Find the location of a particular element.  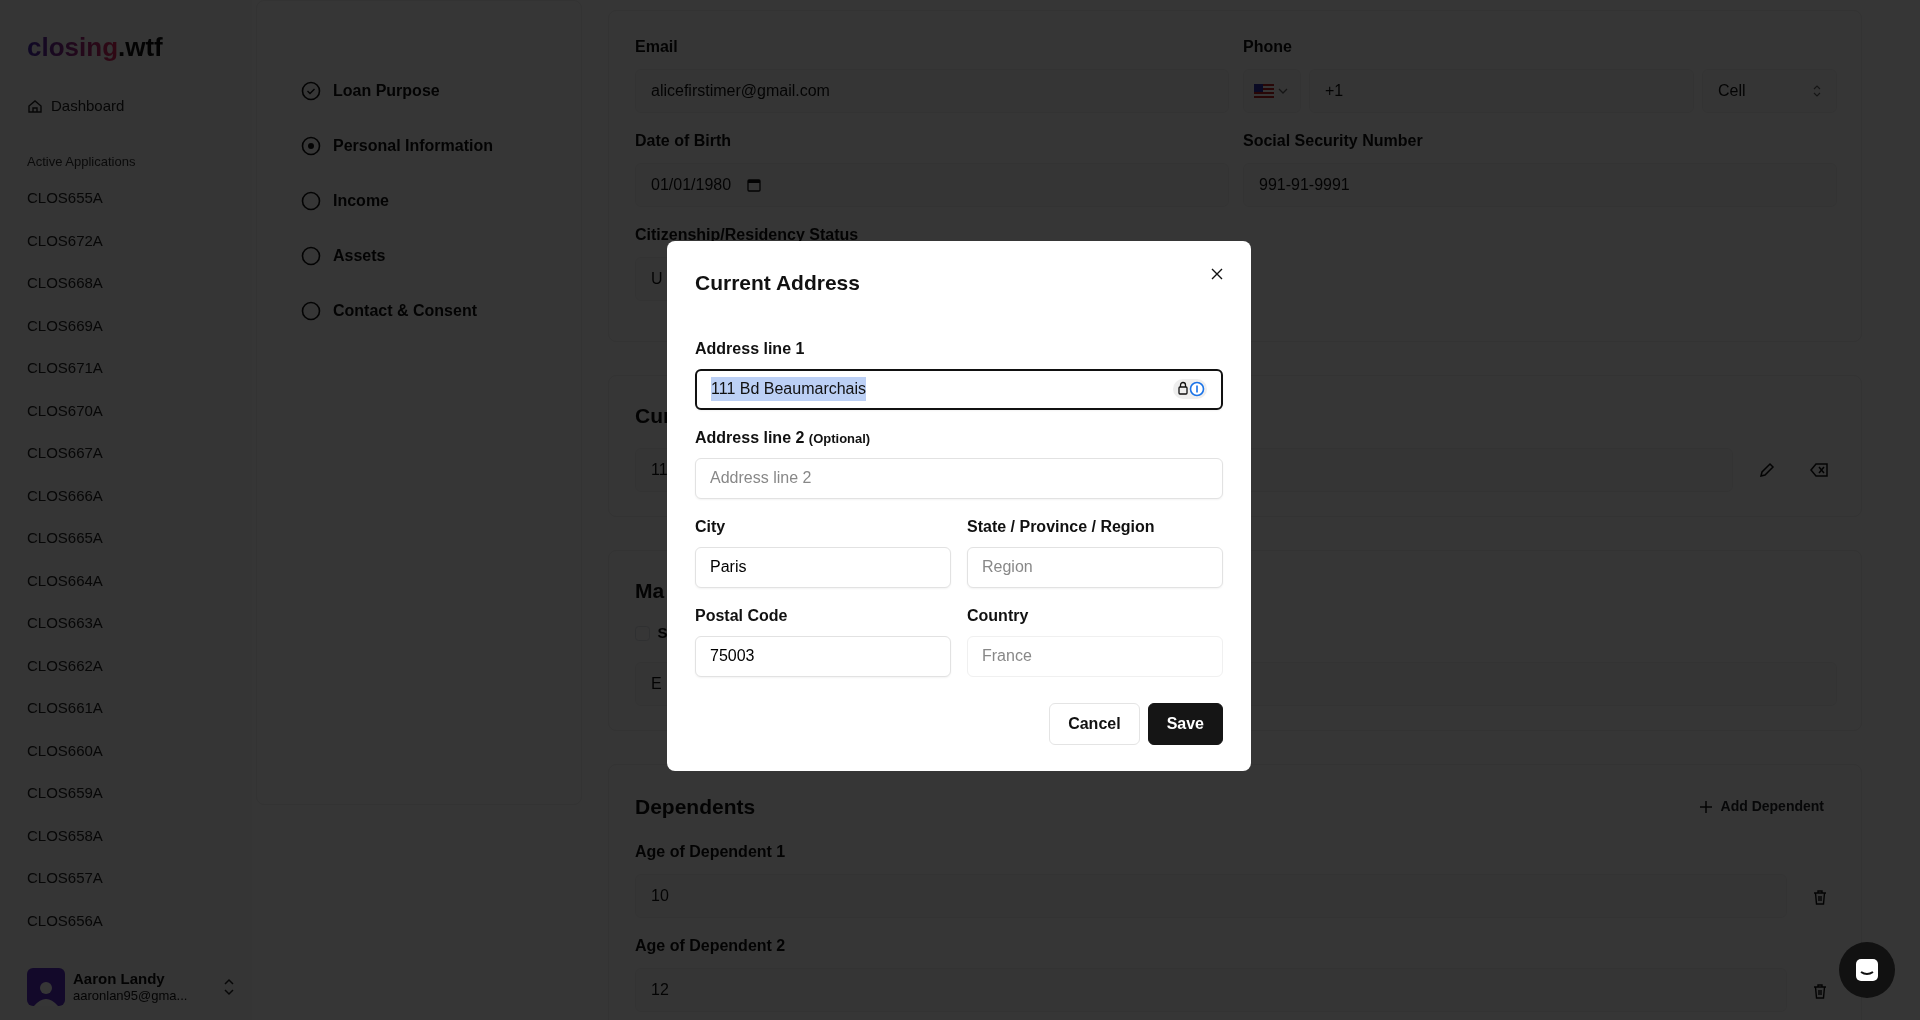

cancel-button: Cancel is located at coordinates (1094, 723).